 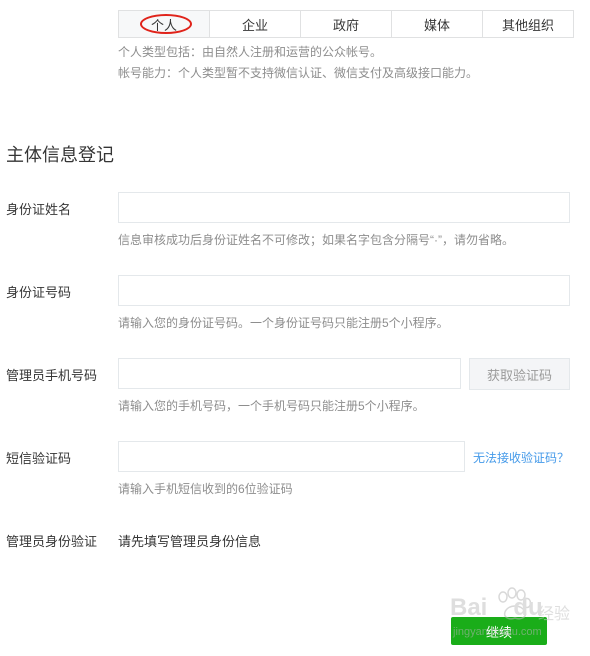 What do you see at coordinates (39, 458) in the screenshot?
I see `sms-code-label: 短信验证码` at bounding box center [39, 458].